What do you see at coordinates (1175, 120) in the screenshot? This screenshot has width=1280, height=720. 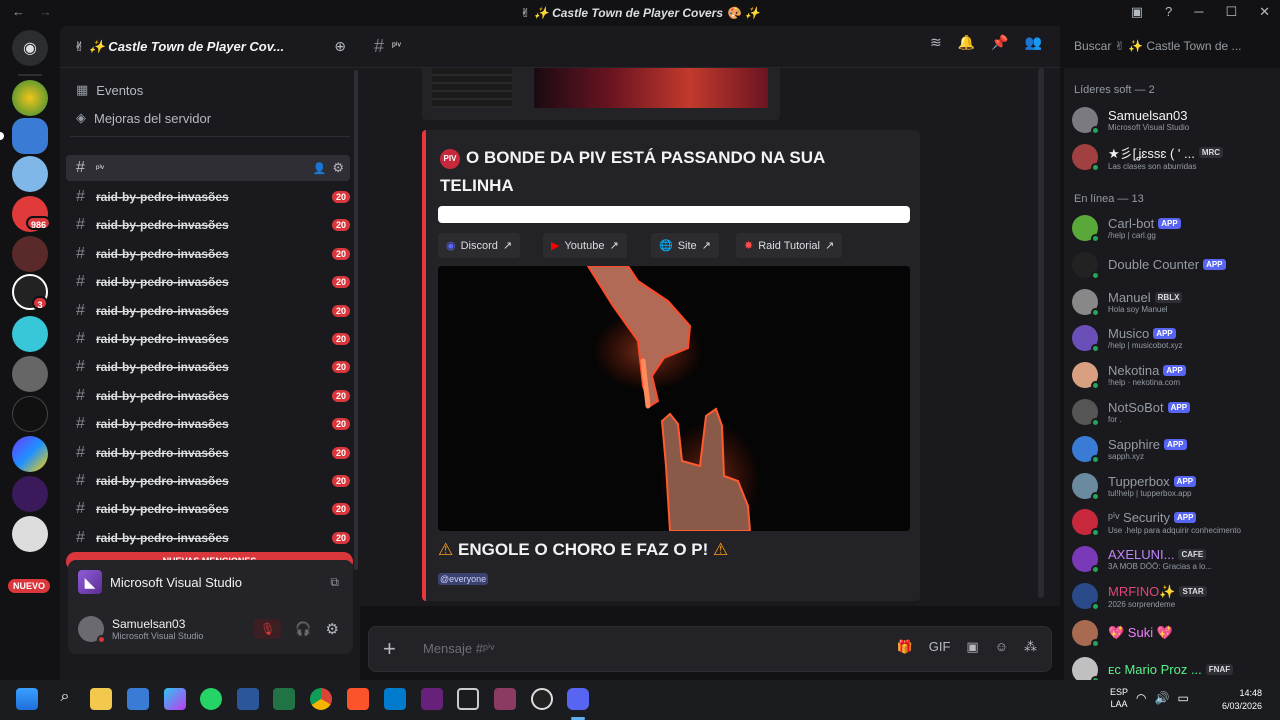 I see `member-item: Samuelsan03 Microsoft Visual Studio` at bounding box center [1175, 120].